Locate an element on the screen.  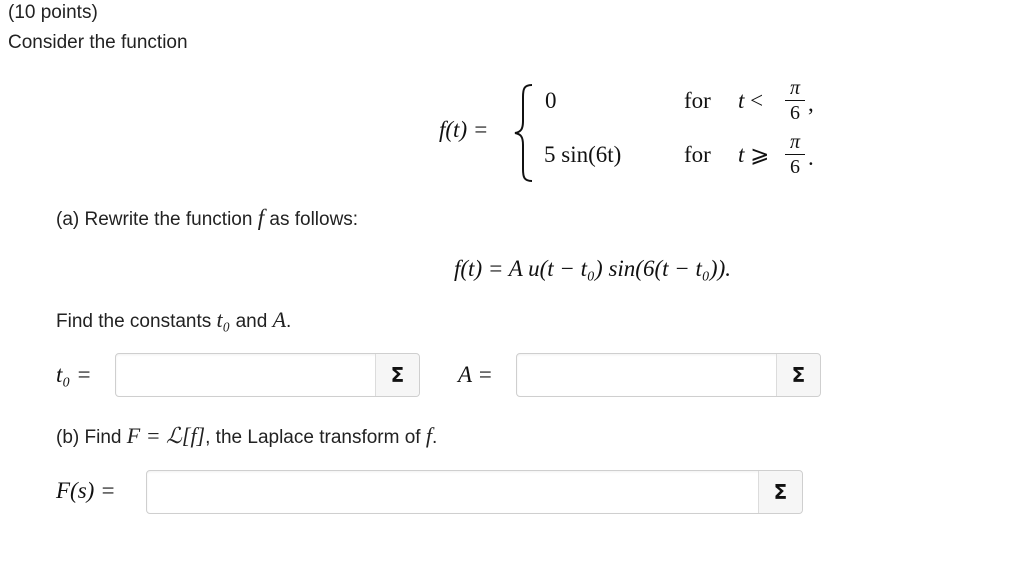
A-label-text: A = is located at coordinates (475, 374).